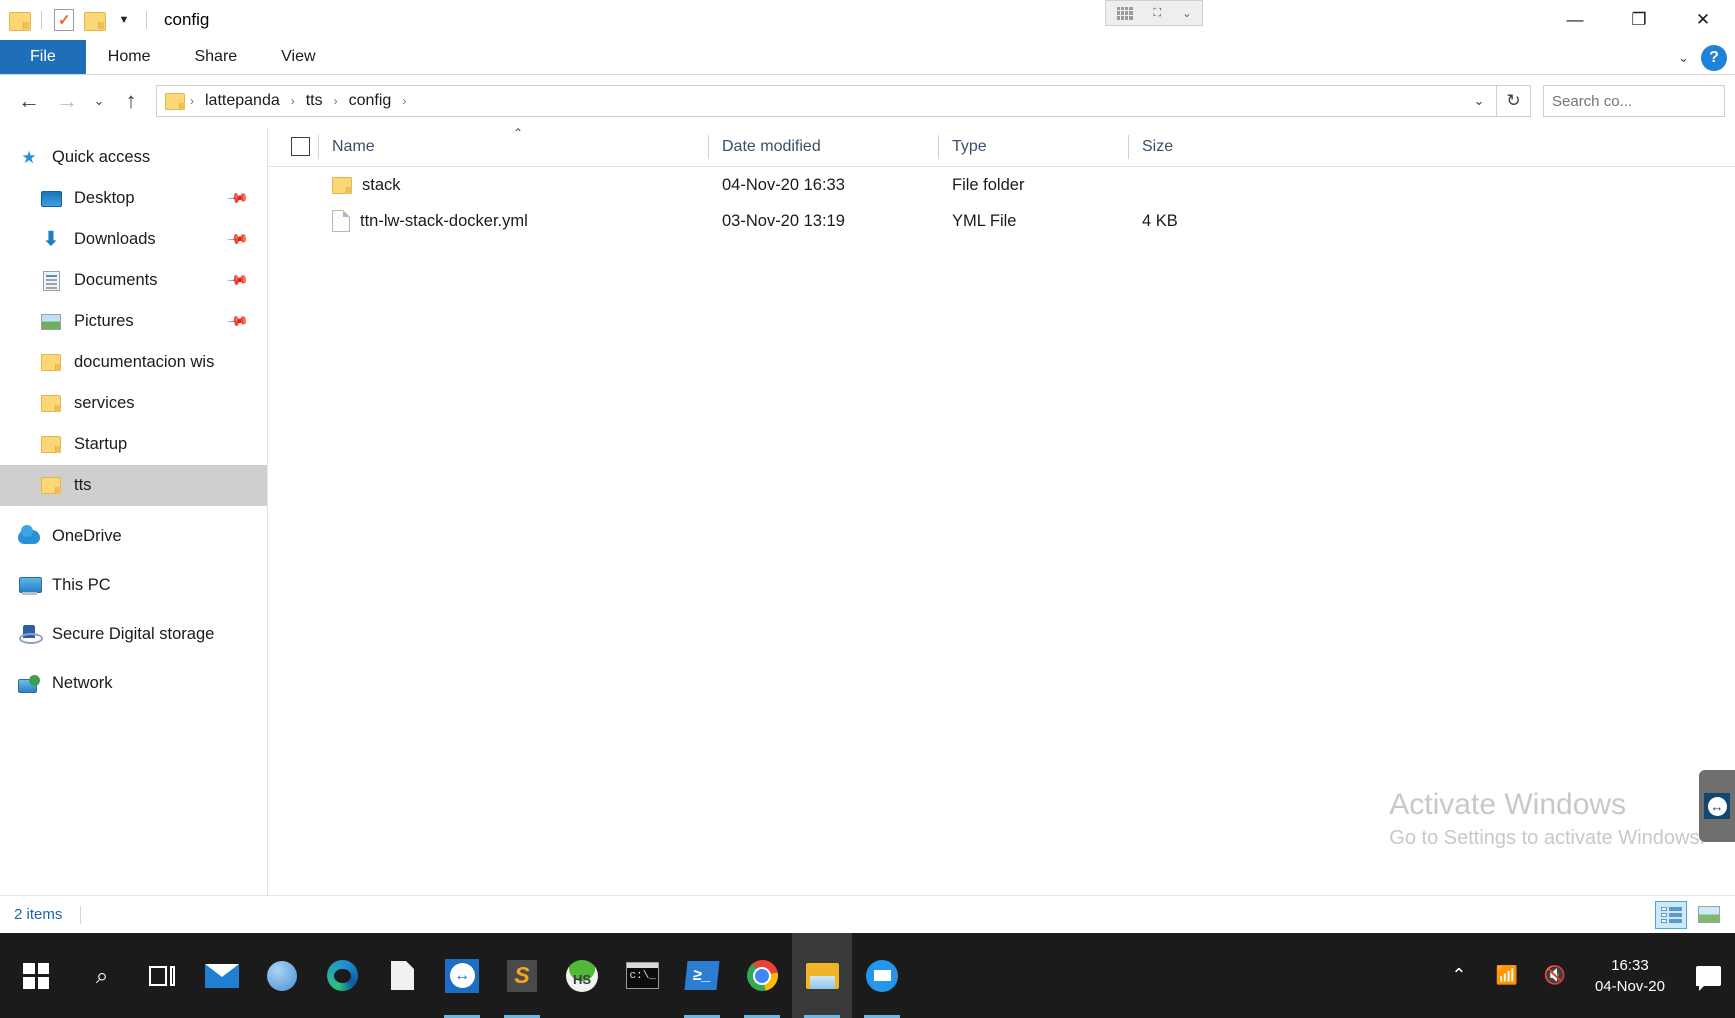 The height and width of the screenshot is (1018, 1735). I want to click on sidebar-item-quick-access: ★ Quick access, so click(134, 157).